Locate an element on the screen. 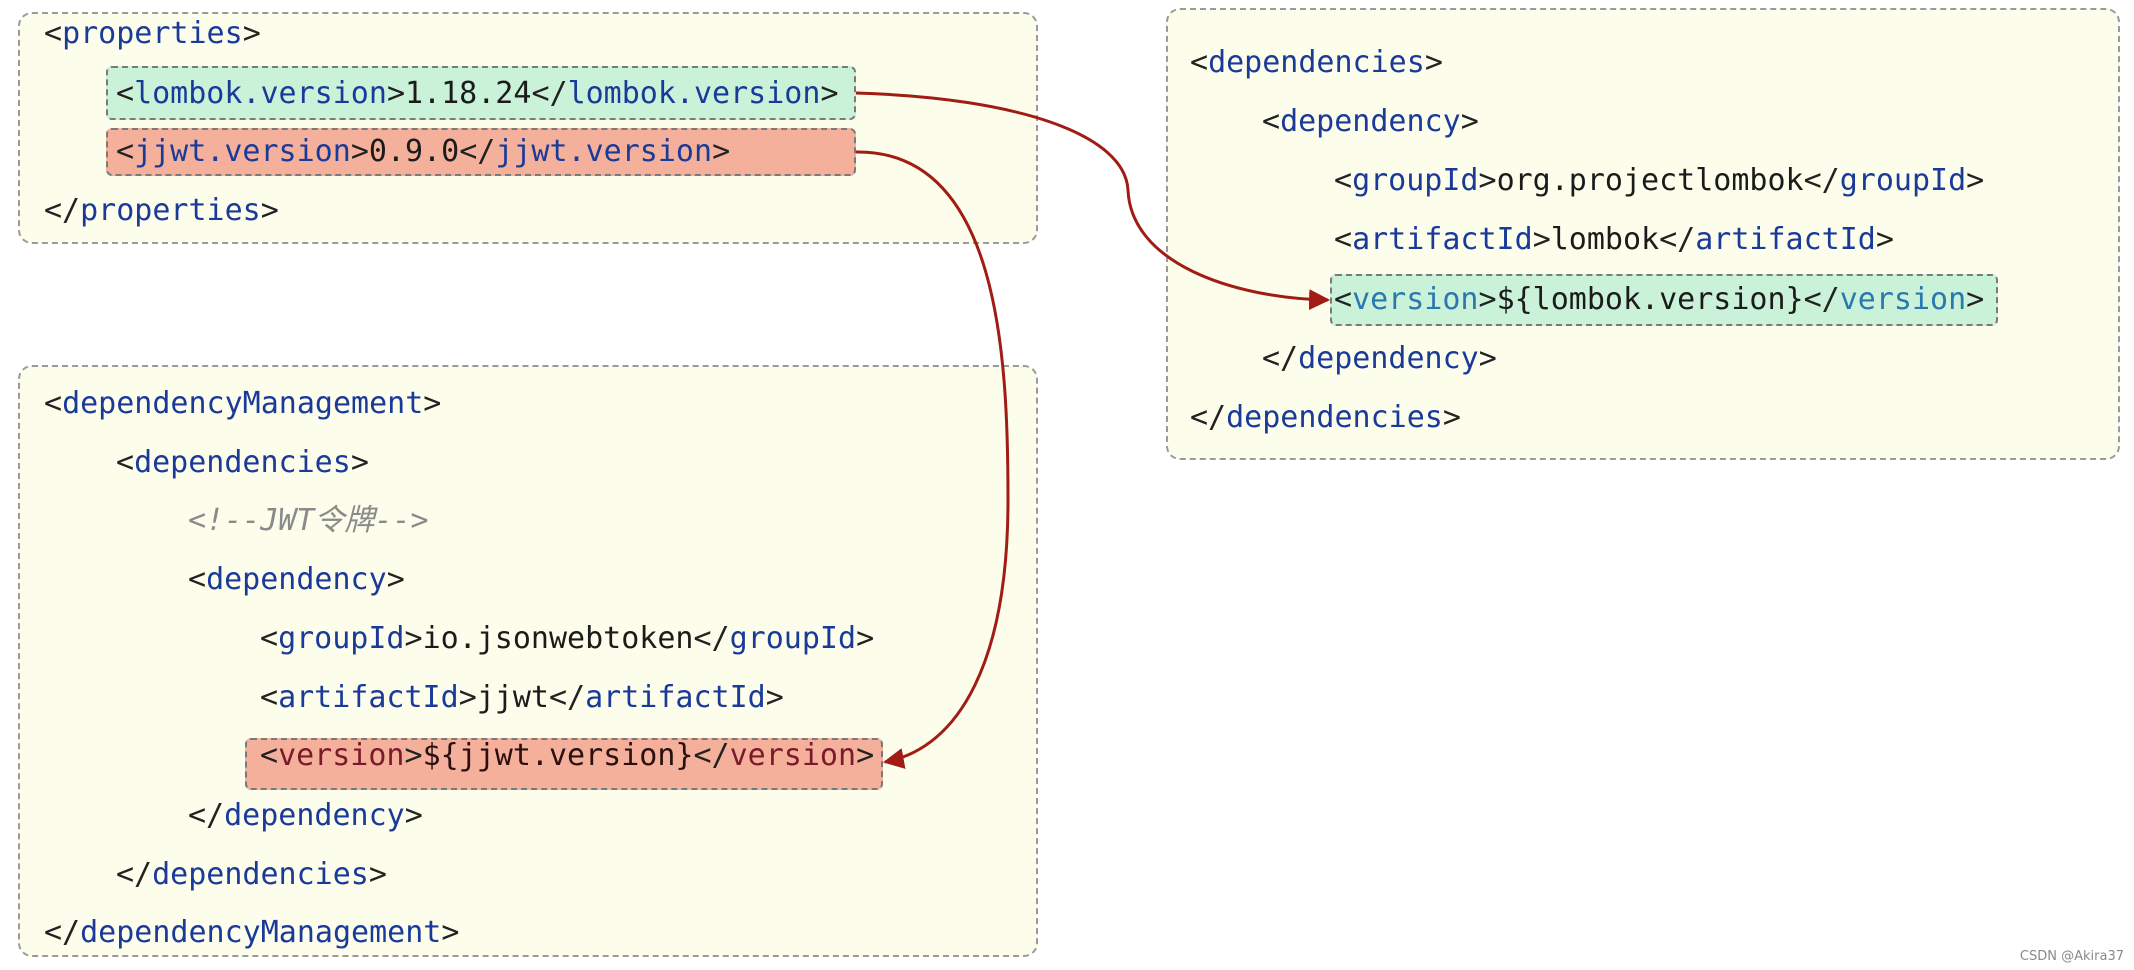 The image size is (2134, 970). lombok-arrow is located at coordinates (1093, 201).